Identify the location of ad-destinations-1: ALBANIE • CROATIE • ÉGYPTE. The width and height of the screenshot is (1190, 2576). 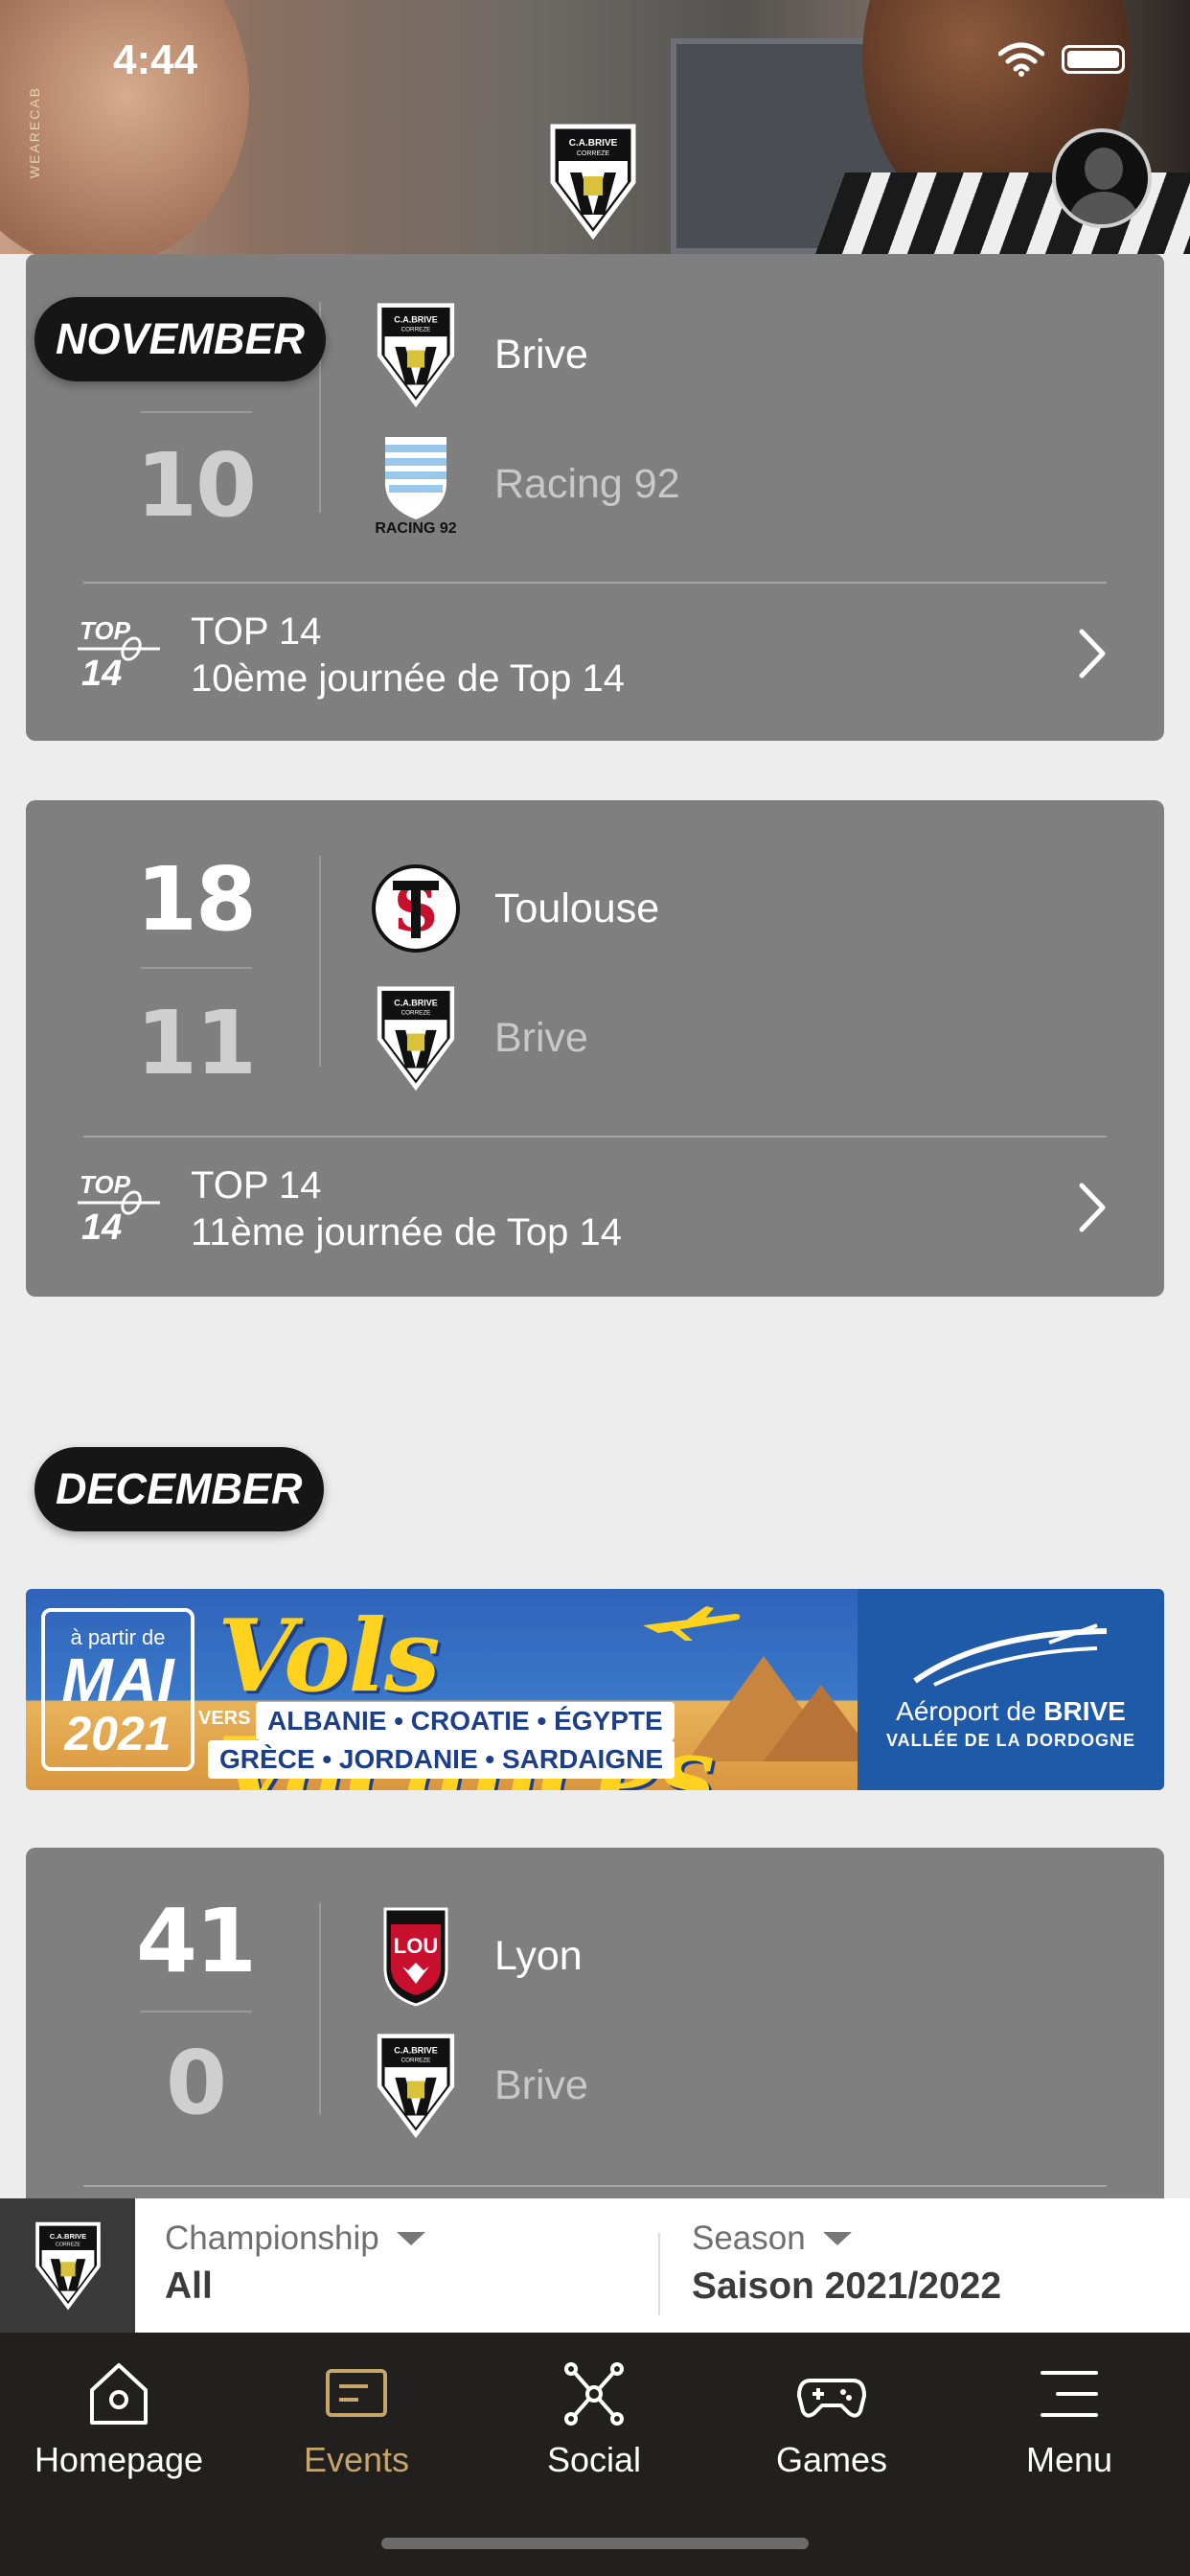
(466, 1721).